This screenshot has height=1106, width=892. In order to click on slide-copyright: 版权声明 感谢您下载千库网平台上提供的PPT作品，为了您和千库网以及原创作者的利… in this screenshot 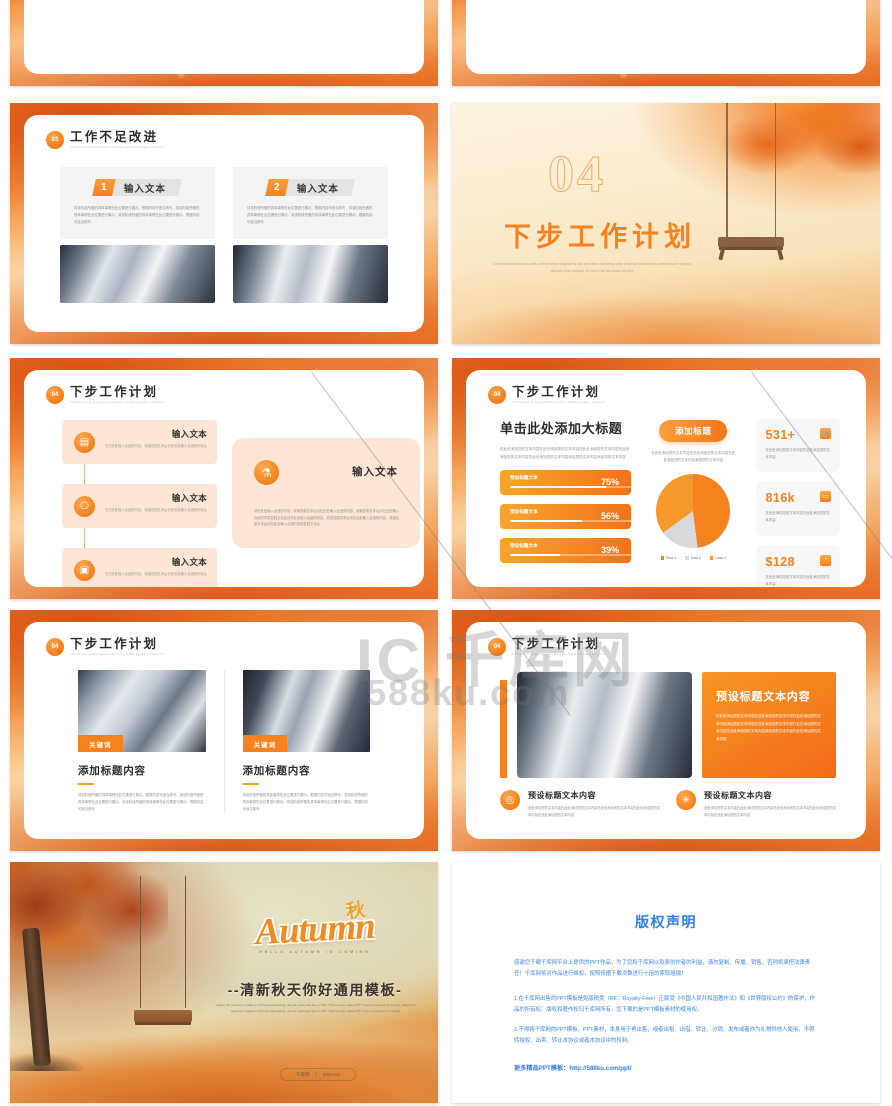, I will do `click(666, 982)`.